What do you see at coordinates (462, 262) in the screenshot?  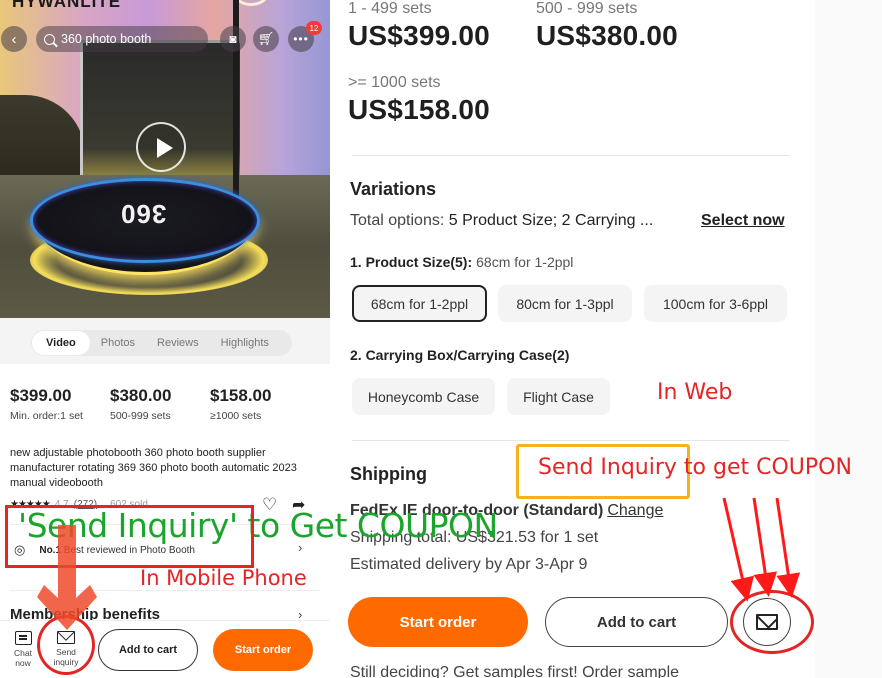 I see `product-size-group-label: 1. Product Size(5): 68cm for 1-2ppl` at bounding box center [462, 262].